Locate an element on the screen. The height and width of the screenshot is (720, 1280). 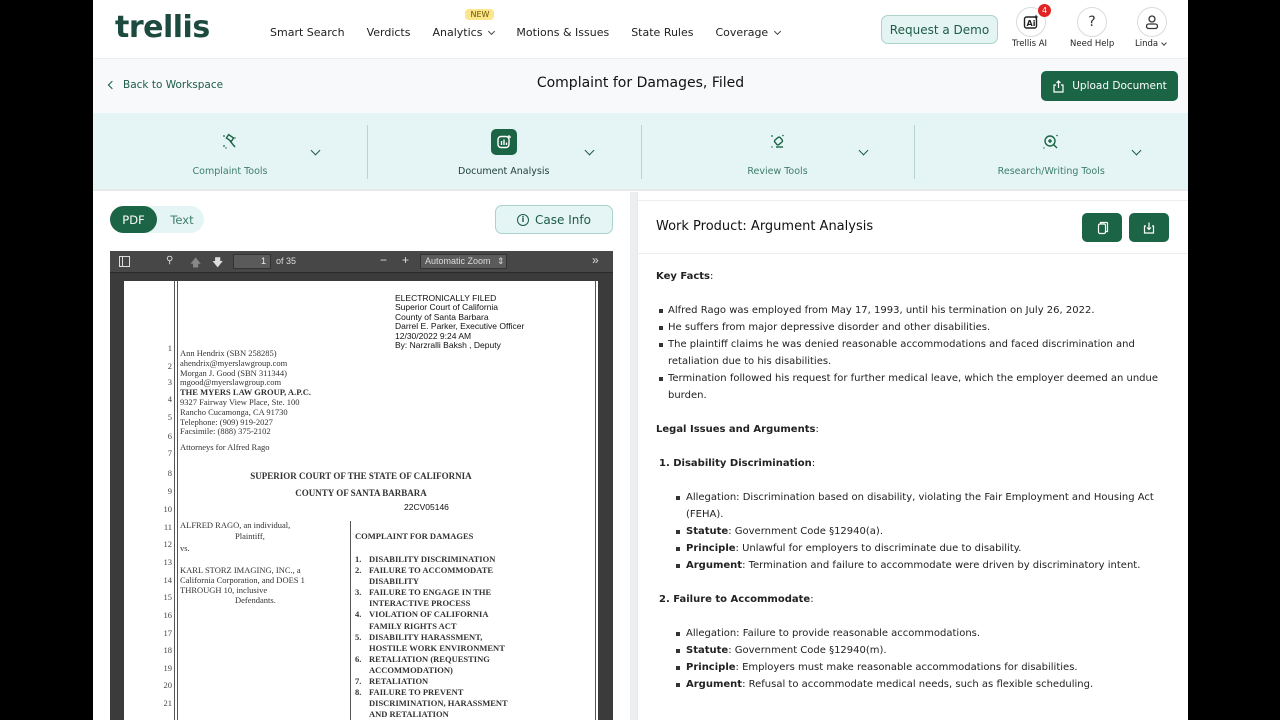
copy-button is located at coordinates (1102, 227).